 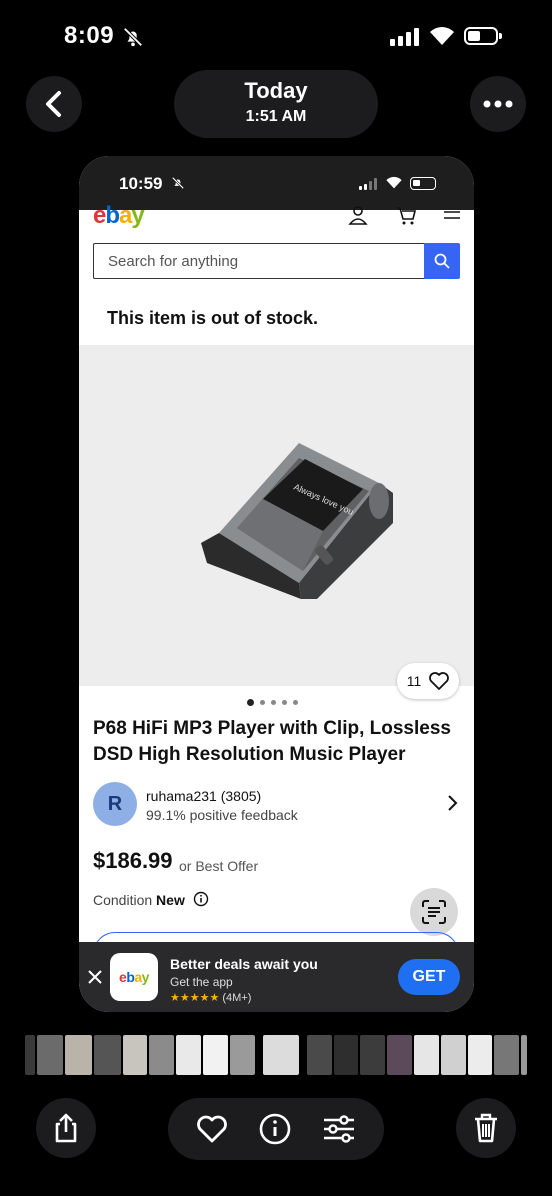 I want to click on share-icon, so click(x=66, y=1128).